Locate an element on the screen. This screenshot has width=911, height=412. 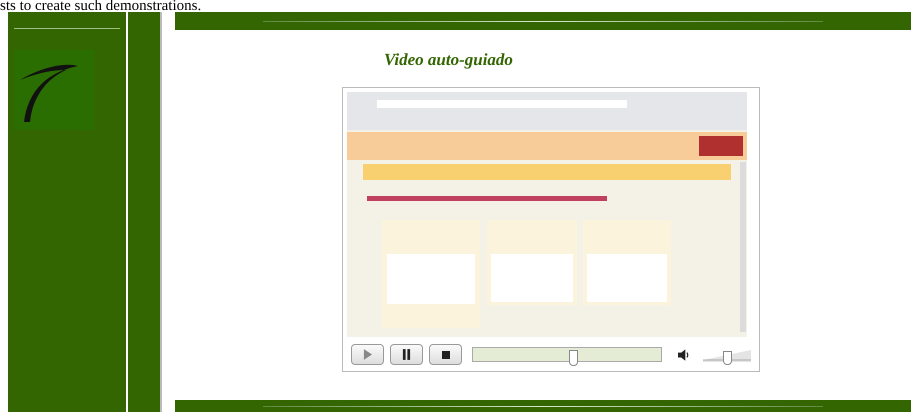
play-icon is located at coordinates (367, 354).